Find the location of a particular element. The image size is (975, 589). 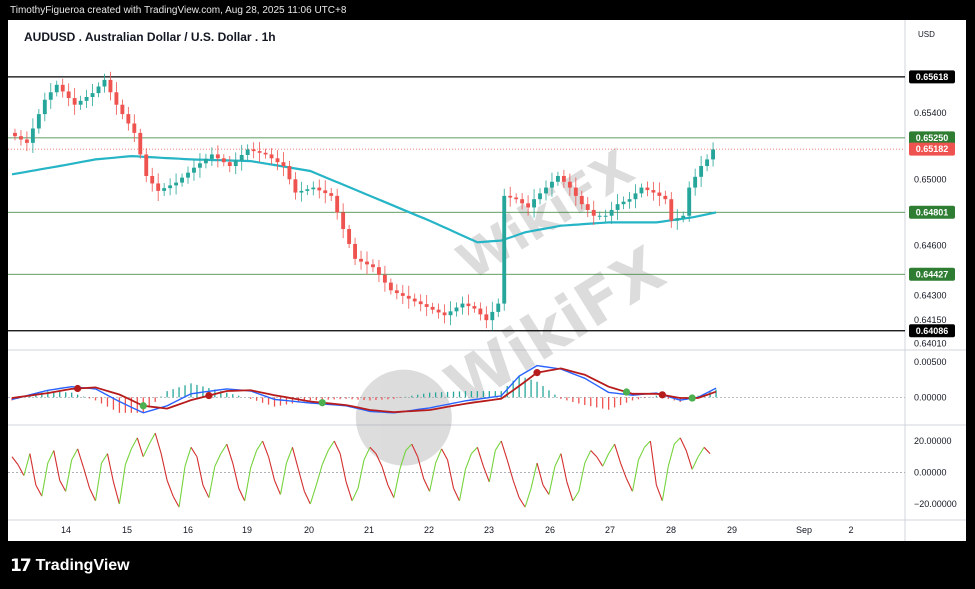

time-tick-label: 20 is located at coordinates (309, 530).